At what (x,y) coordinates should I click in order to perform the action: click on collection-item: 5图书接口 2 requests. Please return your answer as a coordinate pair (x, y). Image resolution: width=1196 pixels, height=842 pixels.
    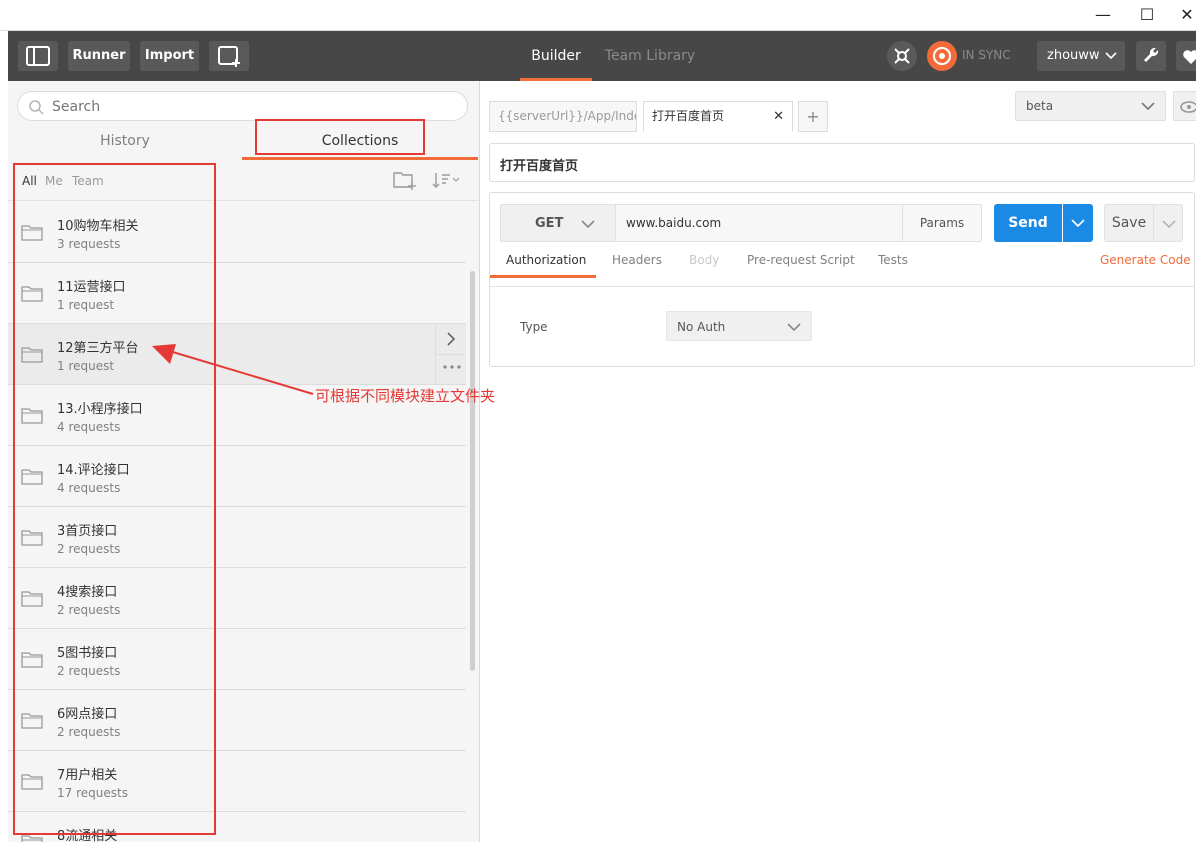
    Looking at the image, I should click on (237, 659).